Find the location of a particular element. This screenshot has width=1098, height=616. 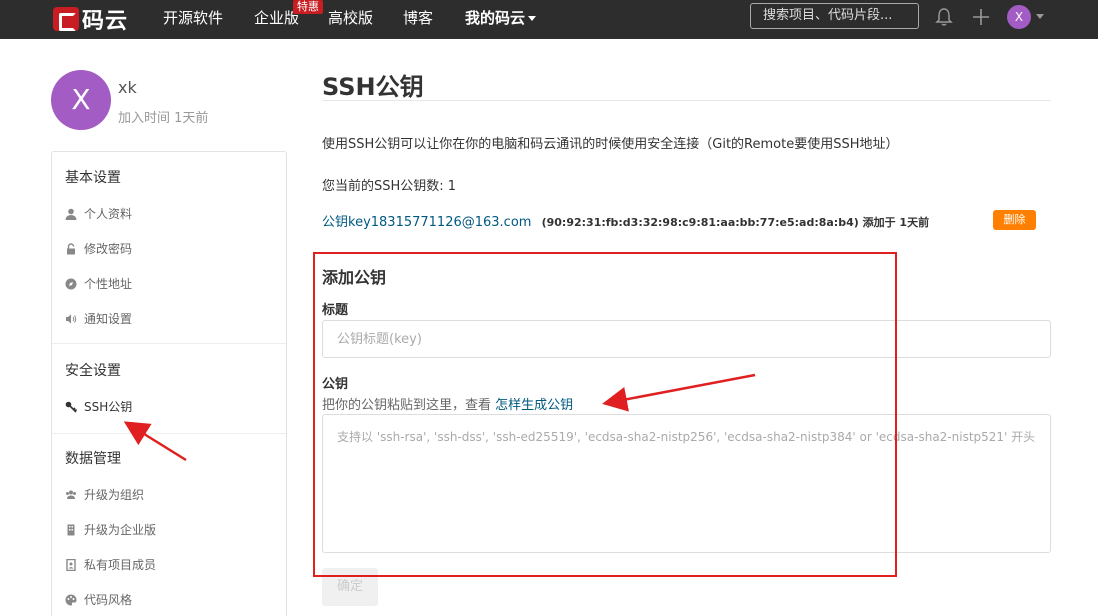

sidebar-item-private-members: 私有项目成员 is located at coordinates (110, 564).